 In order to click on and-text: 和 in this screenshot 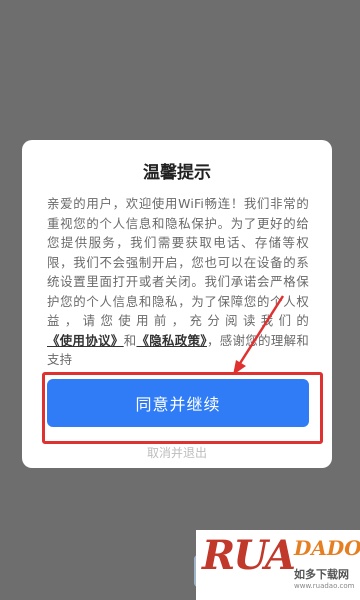, I will do `click(130, 340)`.